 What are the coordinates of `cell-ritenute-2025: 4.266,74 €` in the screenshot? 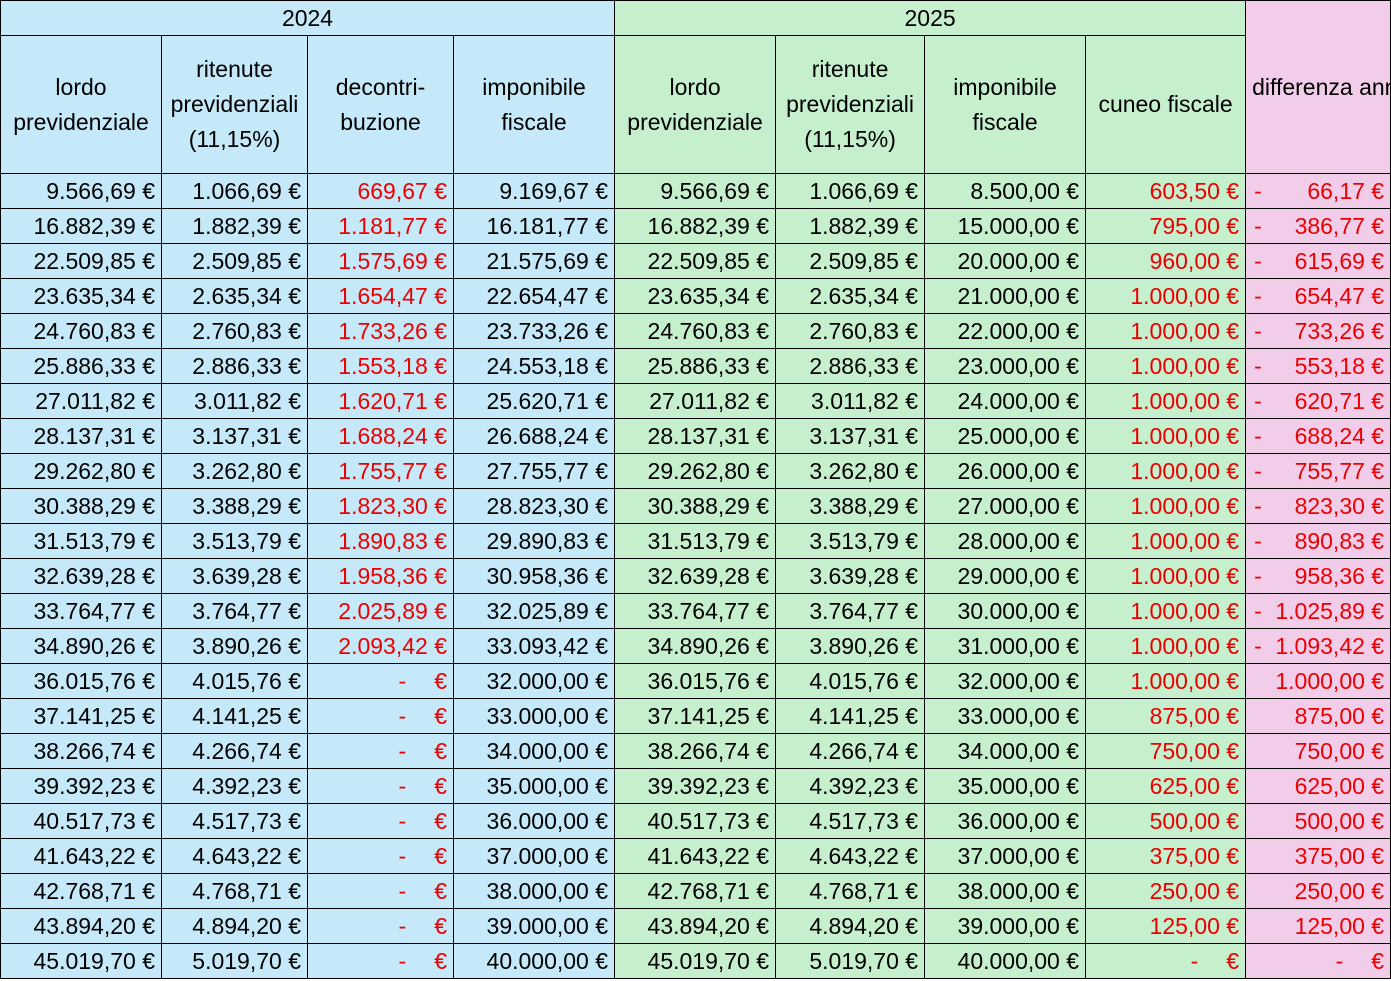 It's located at (850, 751).